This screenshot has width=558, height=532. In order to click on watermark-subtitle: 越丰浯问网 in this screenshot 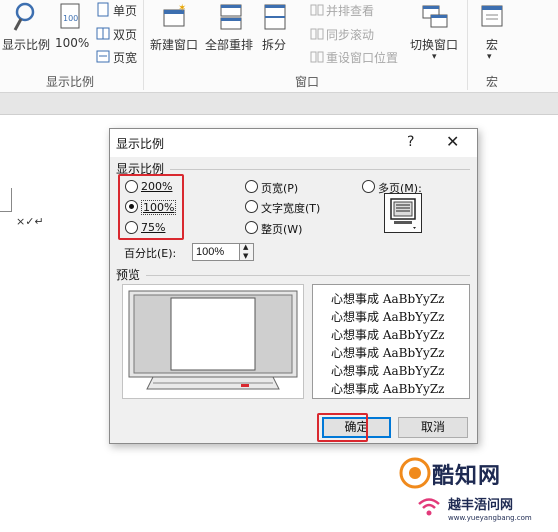, I will do `click(481, 505)`.